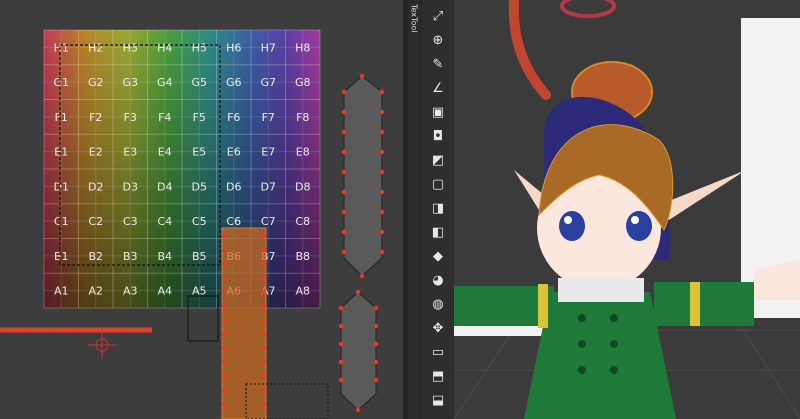 The height and width of the screenshot is (419, 800). Describe the element at coordinates (438, 112) in the screenshot. I see `cube-icon: ▣` at that location.